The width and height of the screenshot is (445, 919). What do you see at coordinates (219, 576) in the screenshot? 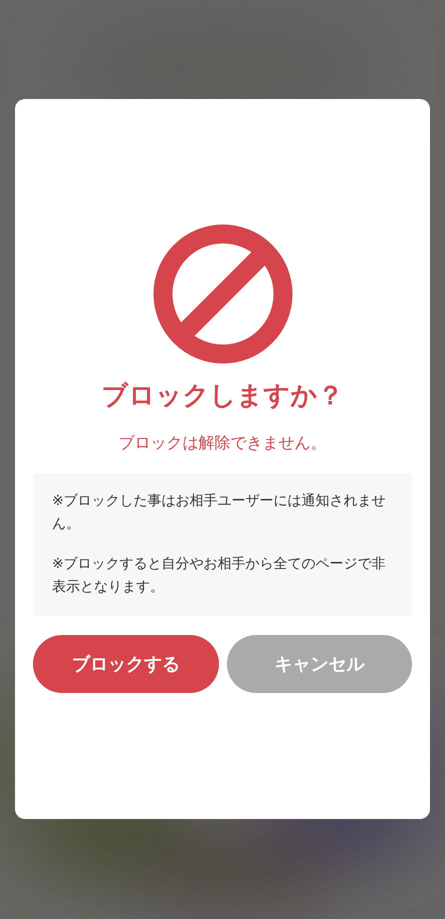
I see `note-text: ※ブロックすると自分やお相手から全てのページで非表示となります。` at bounding box center [219, 576].